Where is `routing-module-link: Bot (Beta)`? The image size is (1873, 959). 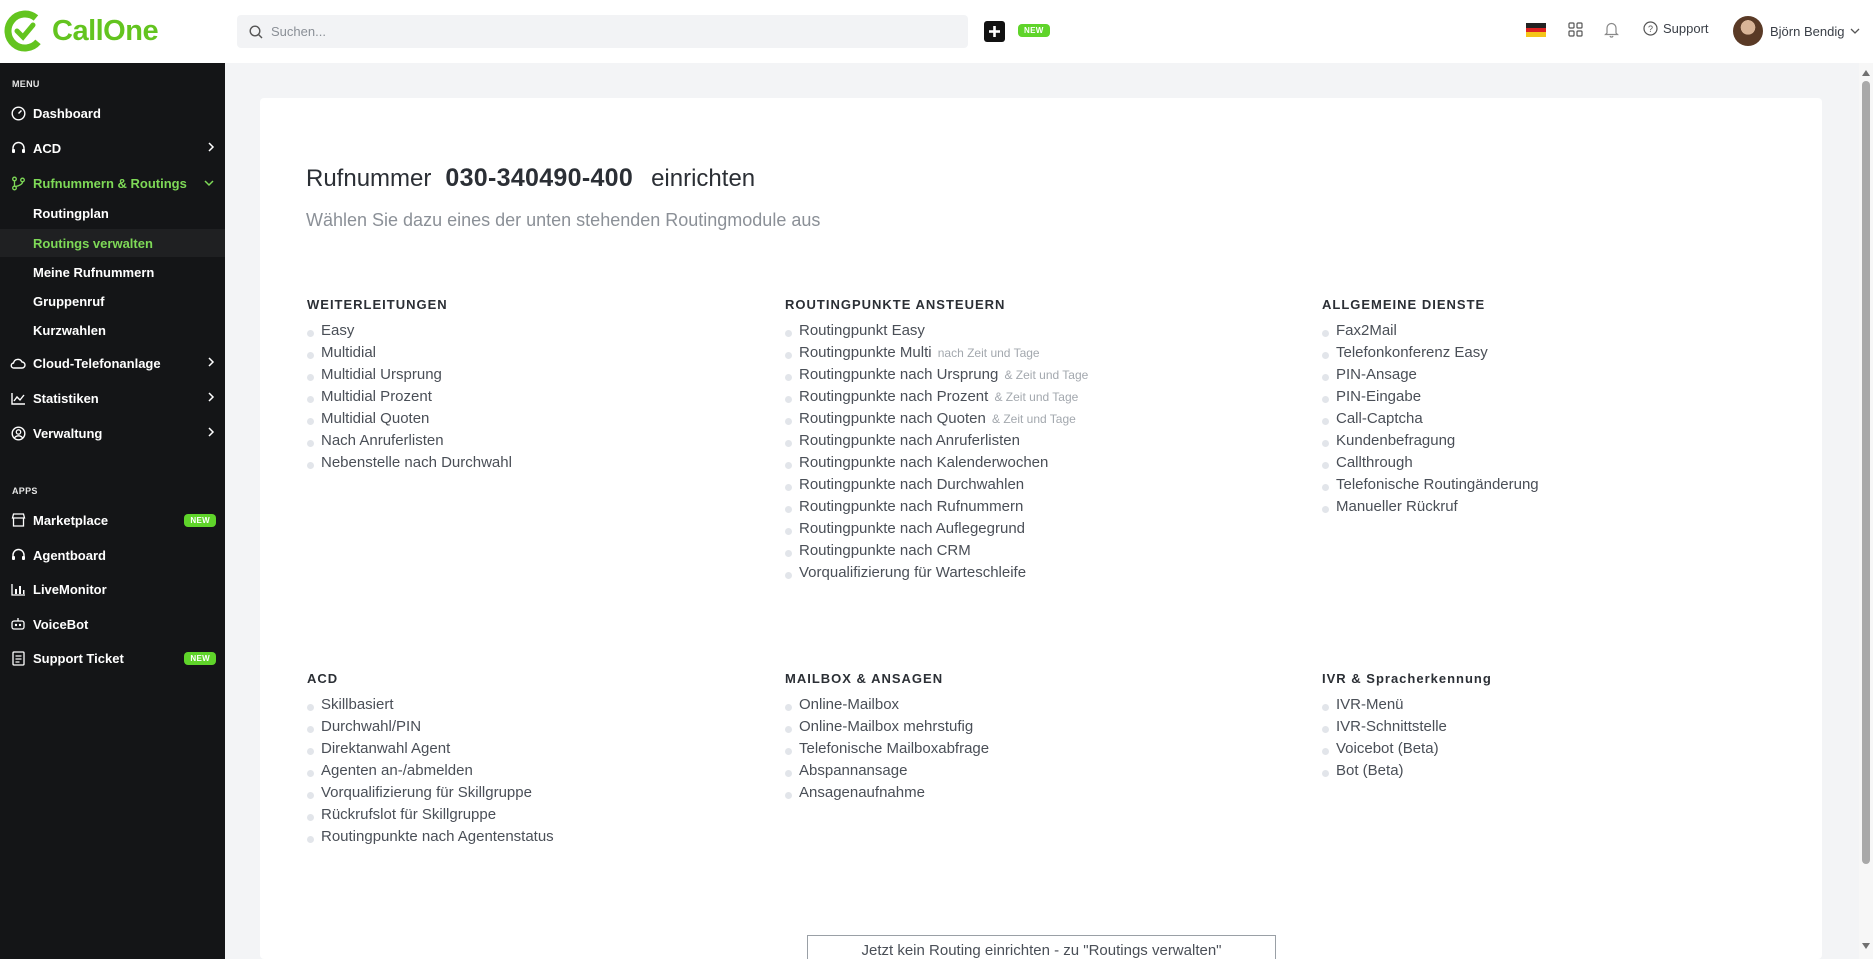 routing-module-link: Bot (Beta) is located at coordinates (1407, 771).